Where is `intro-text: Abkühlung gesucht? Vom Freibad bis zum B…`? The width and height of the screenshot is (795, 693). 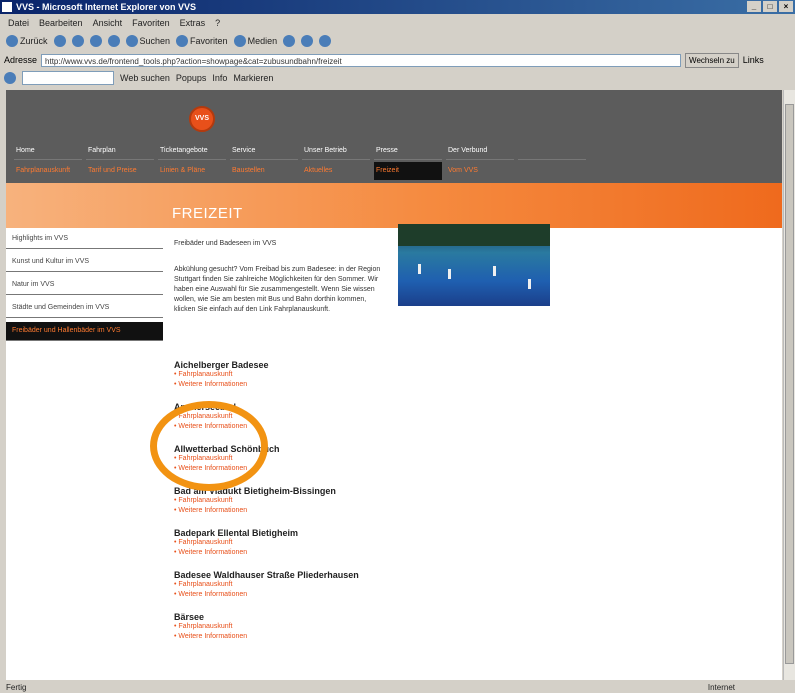
intro-text: Abkühlung gesucht? Vom Freibad bis zum B… is located at coordinates (277, 289).